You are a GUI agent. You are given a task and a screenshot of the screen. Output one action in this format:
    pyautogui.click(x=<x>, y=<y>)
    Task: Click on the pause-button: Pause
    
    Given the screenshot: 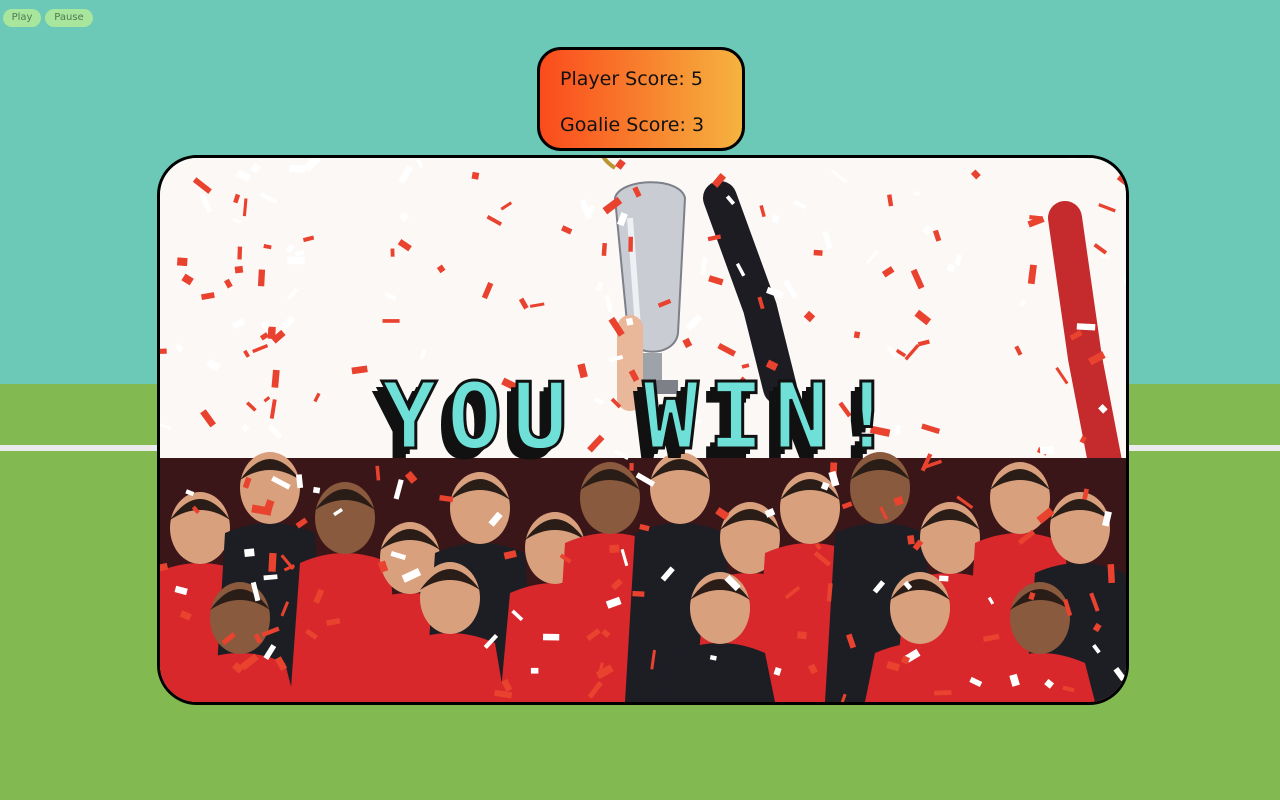 What is the action you would take?
    pyautogui.click(x=69, y=18)
    